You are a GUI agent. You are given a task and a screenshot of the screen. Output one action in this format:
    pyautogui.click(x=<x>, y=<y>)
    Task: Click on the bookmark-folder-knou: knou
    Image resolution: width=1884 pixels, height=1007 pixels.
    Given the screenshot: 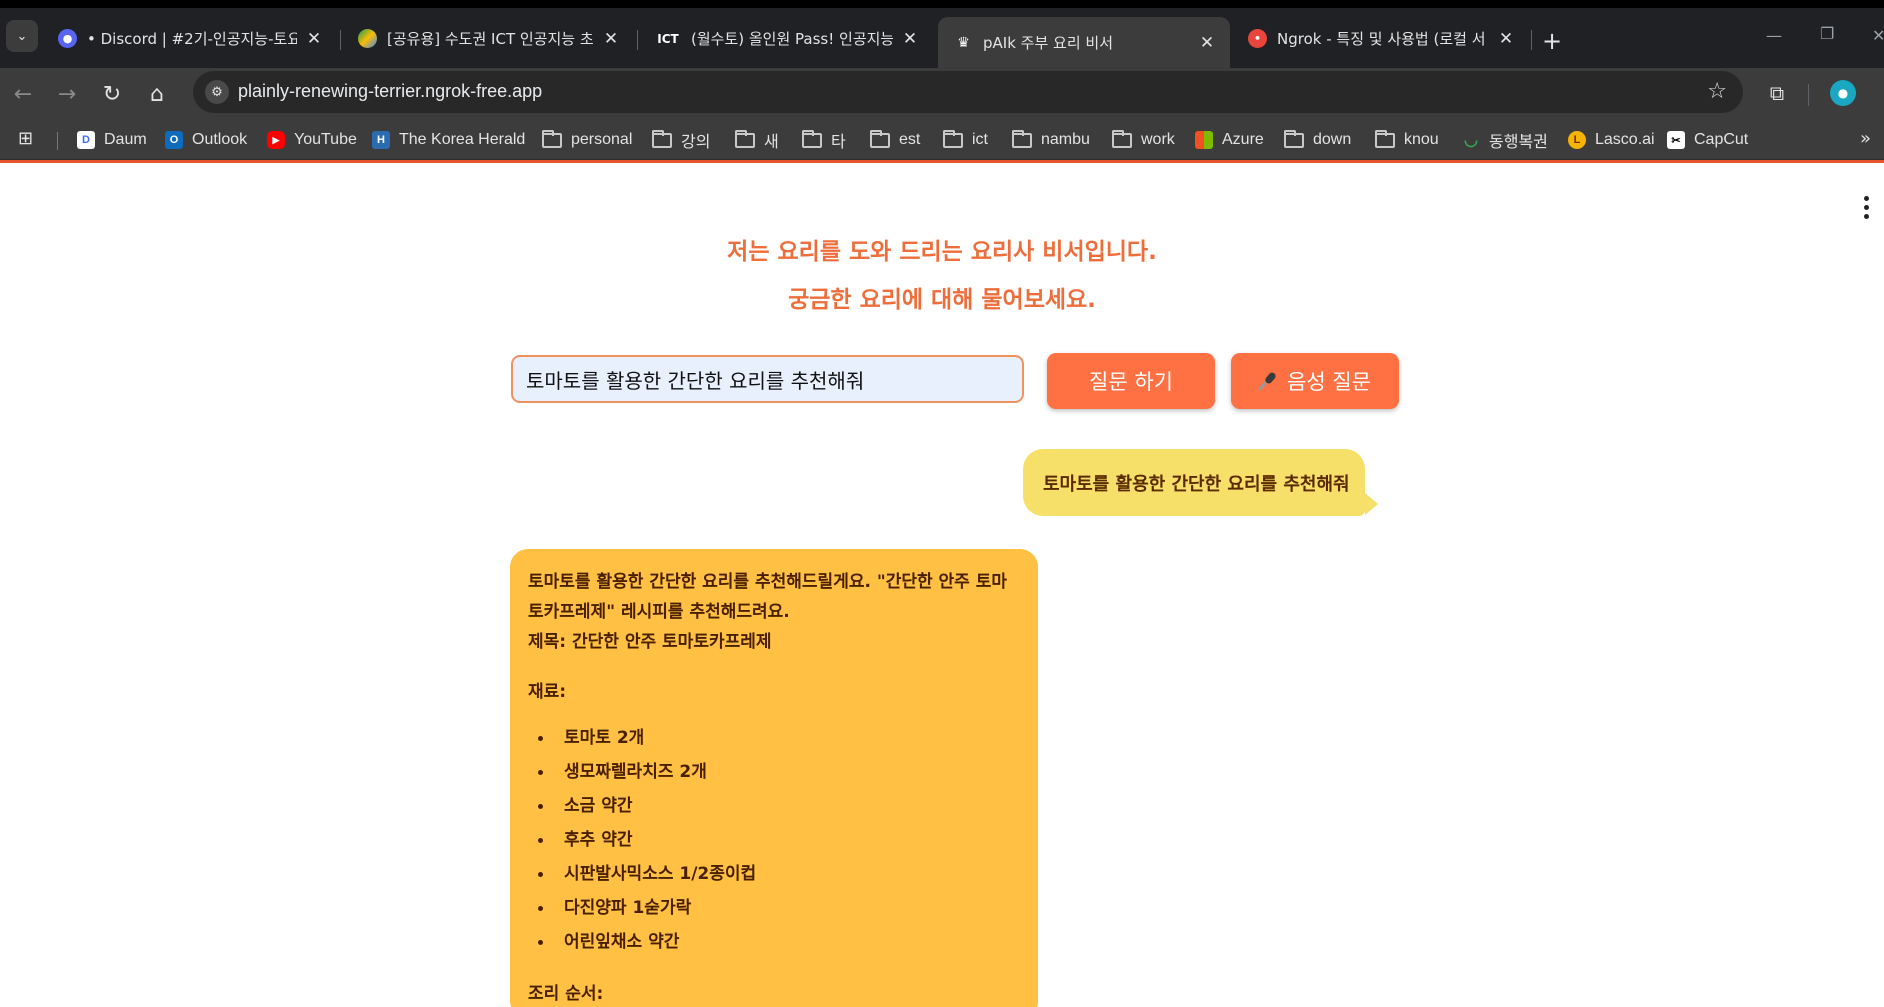 What is the action you would take?
    pyautogui.click(x=1407, y=140)
    